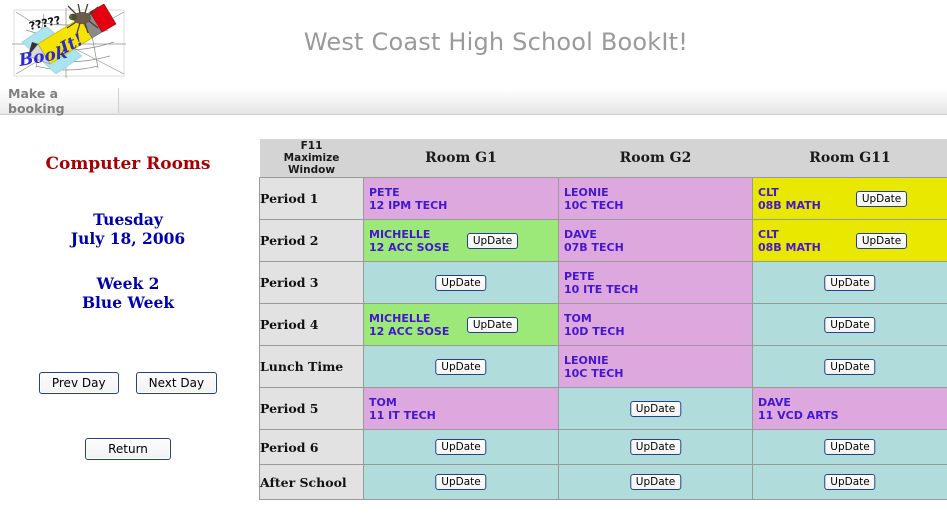  I want to click on maximize-window-hint-line2: Maximize Window, so click(311, 164).